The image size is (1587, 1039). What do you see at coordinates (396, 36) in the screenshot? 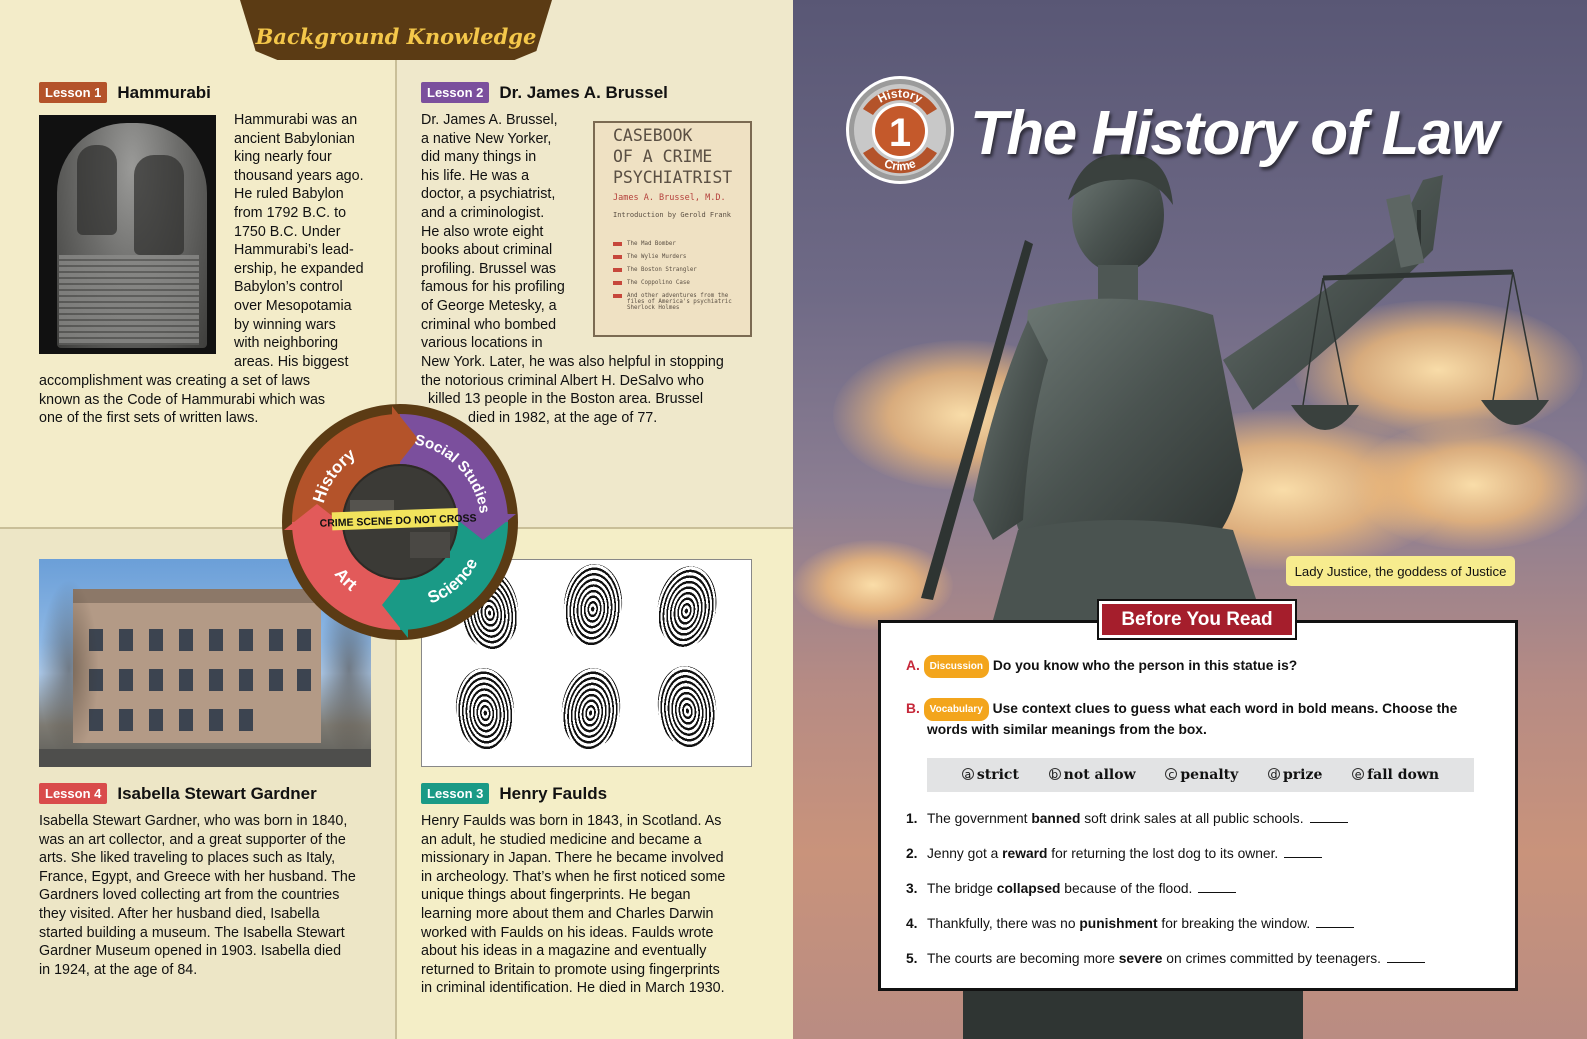
I see `background-knowledge-label: Background Knowledge` at bounding box center [396, 36].